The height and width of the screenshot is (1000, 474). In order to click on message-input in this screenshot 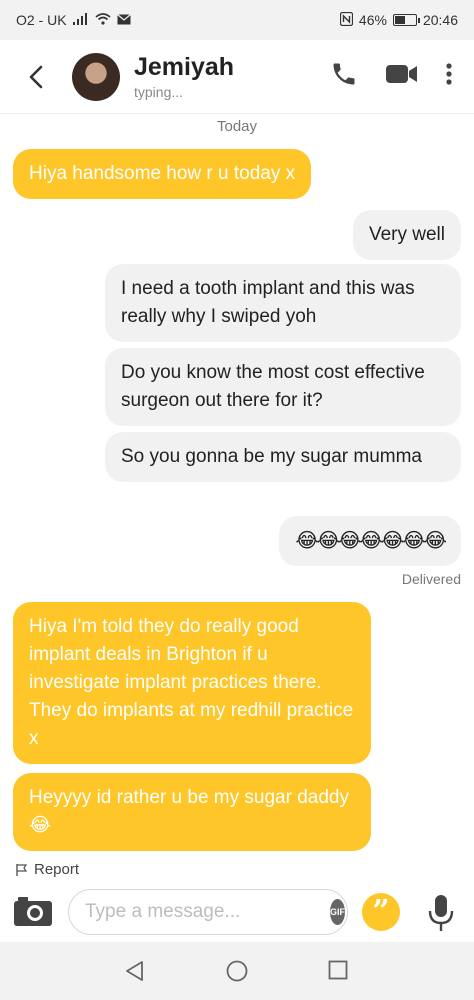, I will do `click(207, 912)`.